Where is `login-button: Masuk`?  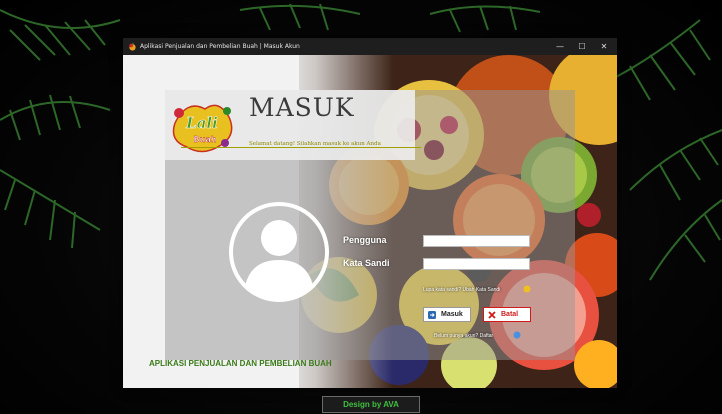 login-button: Masuk is located at coordinates (447, 314).